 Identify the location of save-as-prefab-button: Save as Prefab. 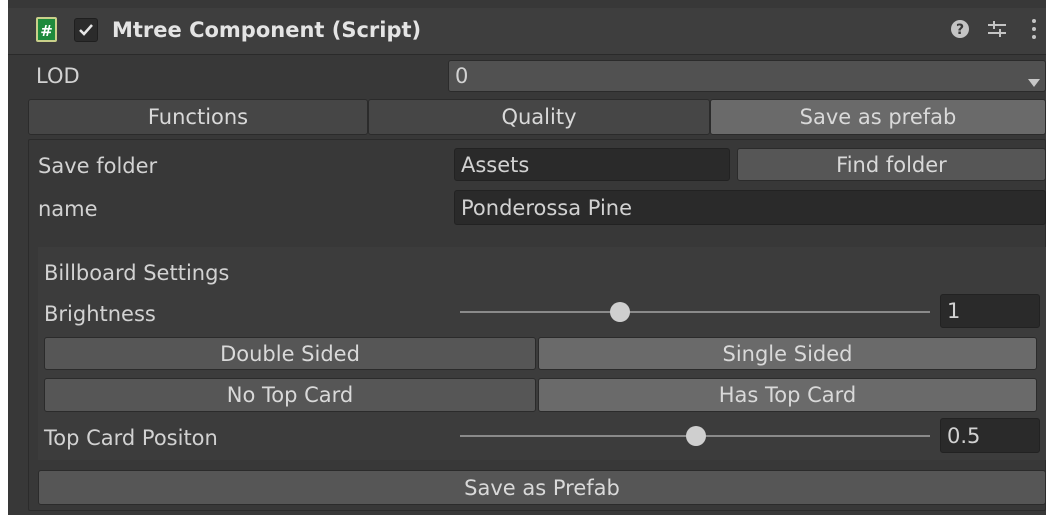
(542, 487).